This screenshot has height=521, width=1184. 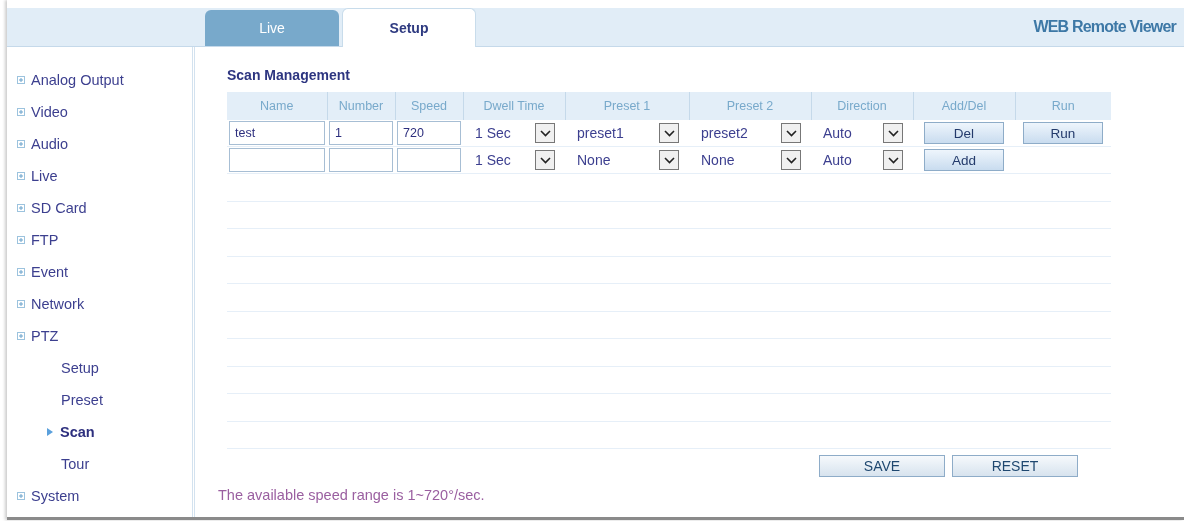 I want to click on sidebar-item: Audio, so click(x=99, y=144).